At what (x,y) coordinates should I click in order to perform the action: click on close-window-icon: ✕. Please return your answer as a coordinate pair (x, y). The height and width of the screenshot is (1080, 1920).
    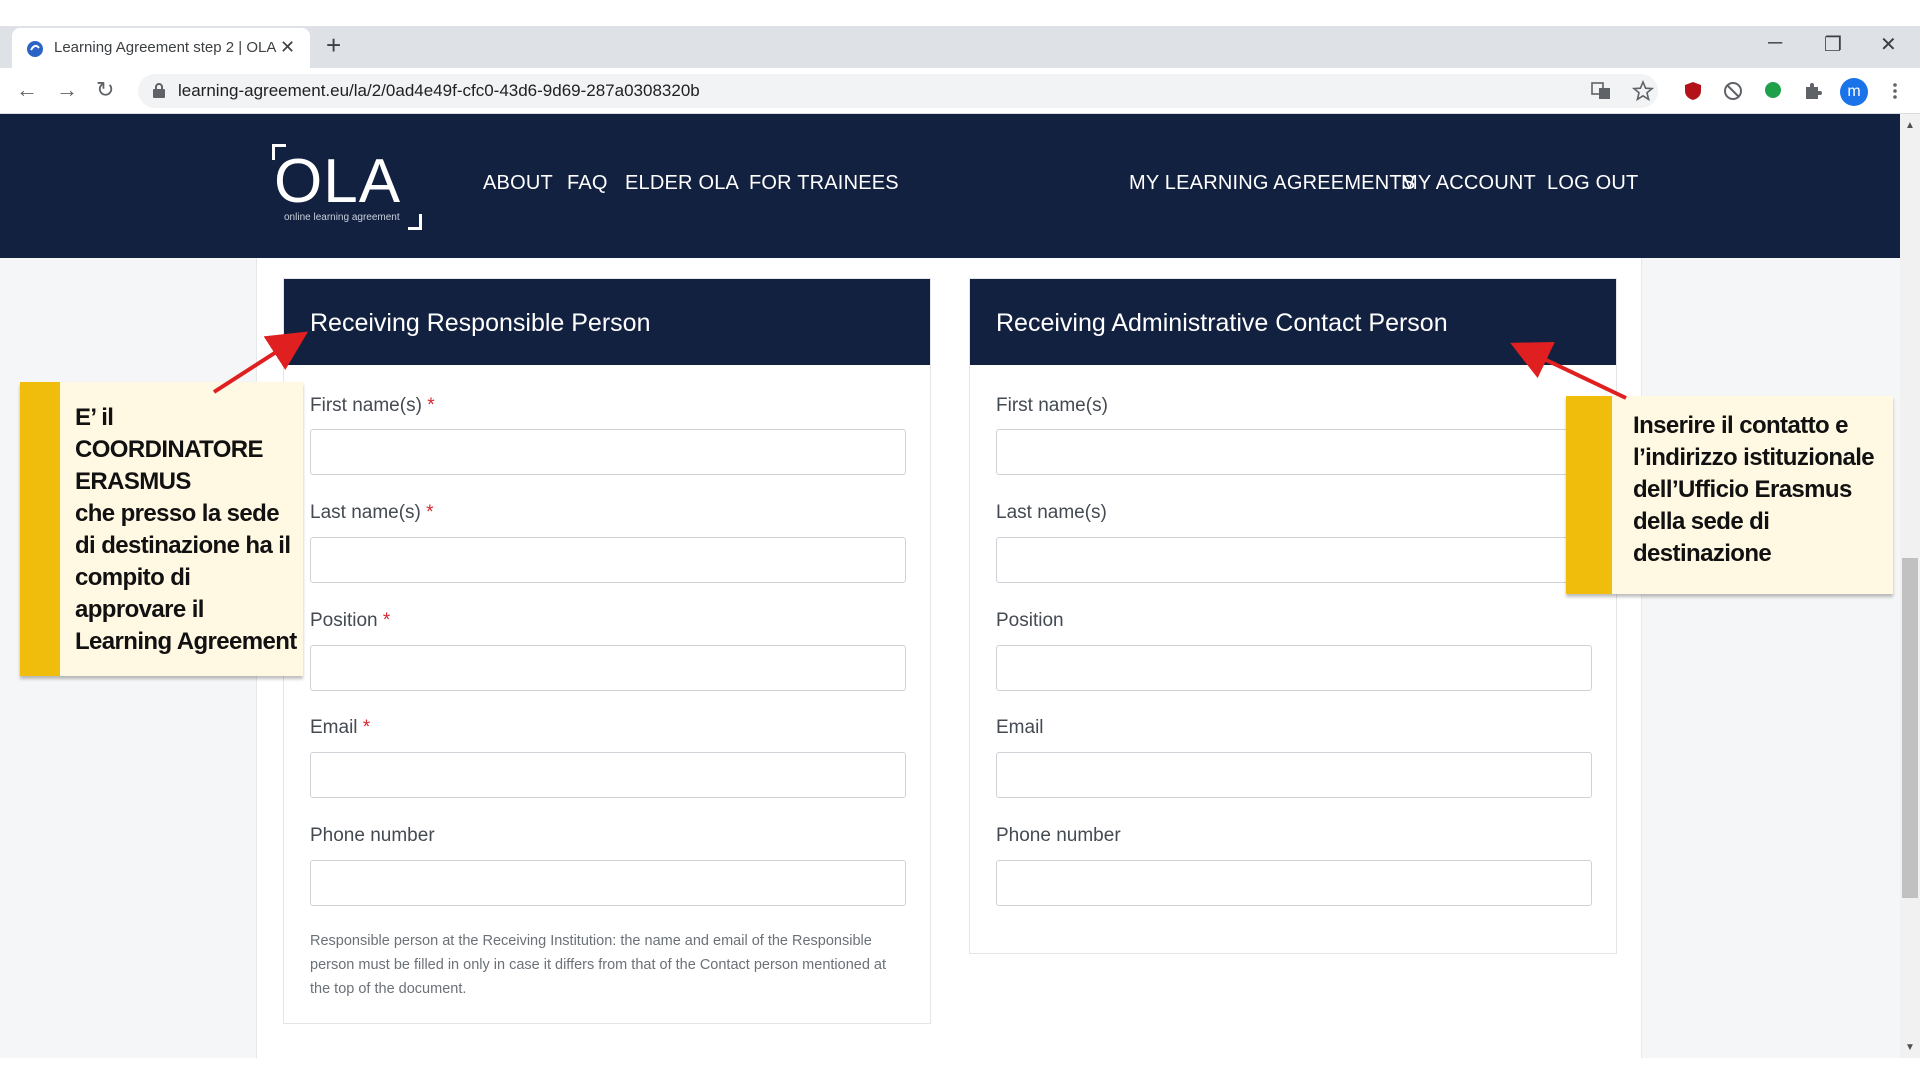
    Looking at the image, I should click on (1888, 44).